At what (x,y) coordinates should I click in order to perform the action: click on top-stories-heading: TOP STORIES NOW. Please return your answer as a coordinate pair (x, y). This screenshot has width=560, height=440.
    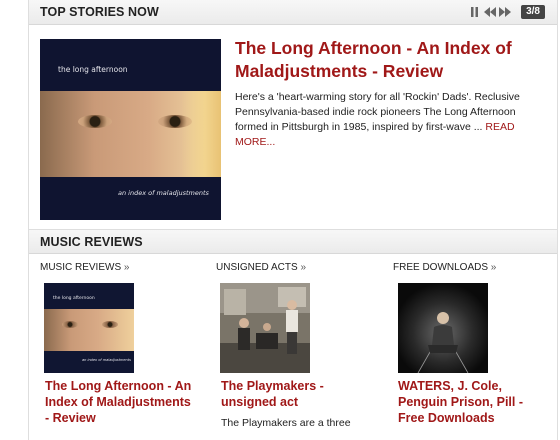
    Looking at the image, I should click on (99, 12).